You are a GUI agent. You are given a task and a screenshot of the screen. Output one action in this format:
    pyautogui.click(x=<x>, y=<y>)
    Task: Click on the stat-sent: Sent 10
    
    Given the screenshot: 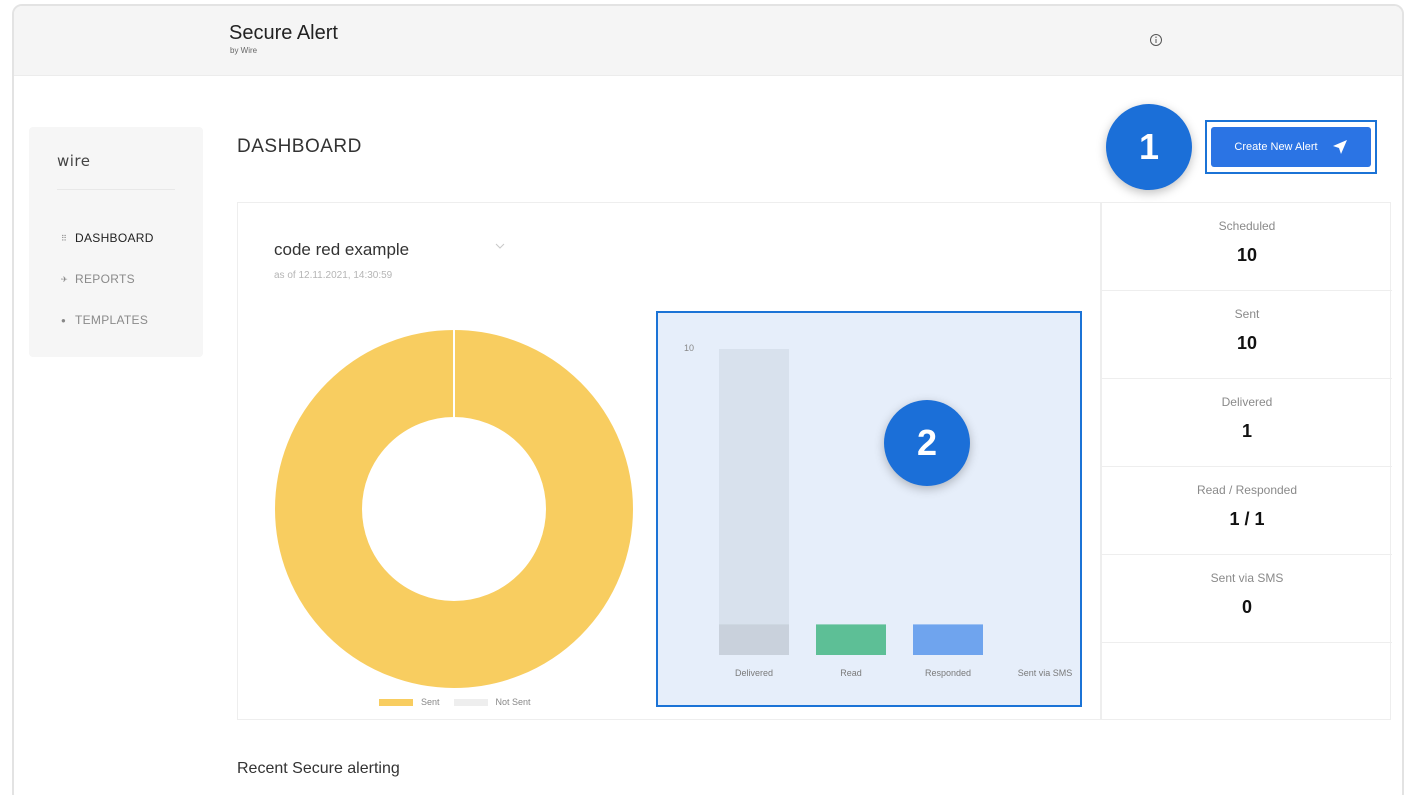 What is the action you would take?
    pyautogui.click(x=1247, y=335)
    